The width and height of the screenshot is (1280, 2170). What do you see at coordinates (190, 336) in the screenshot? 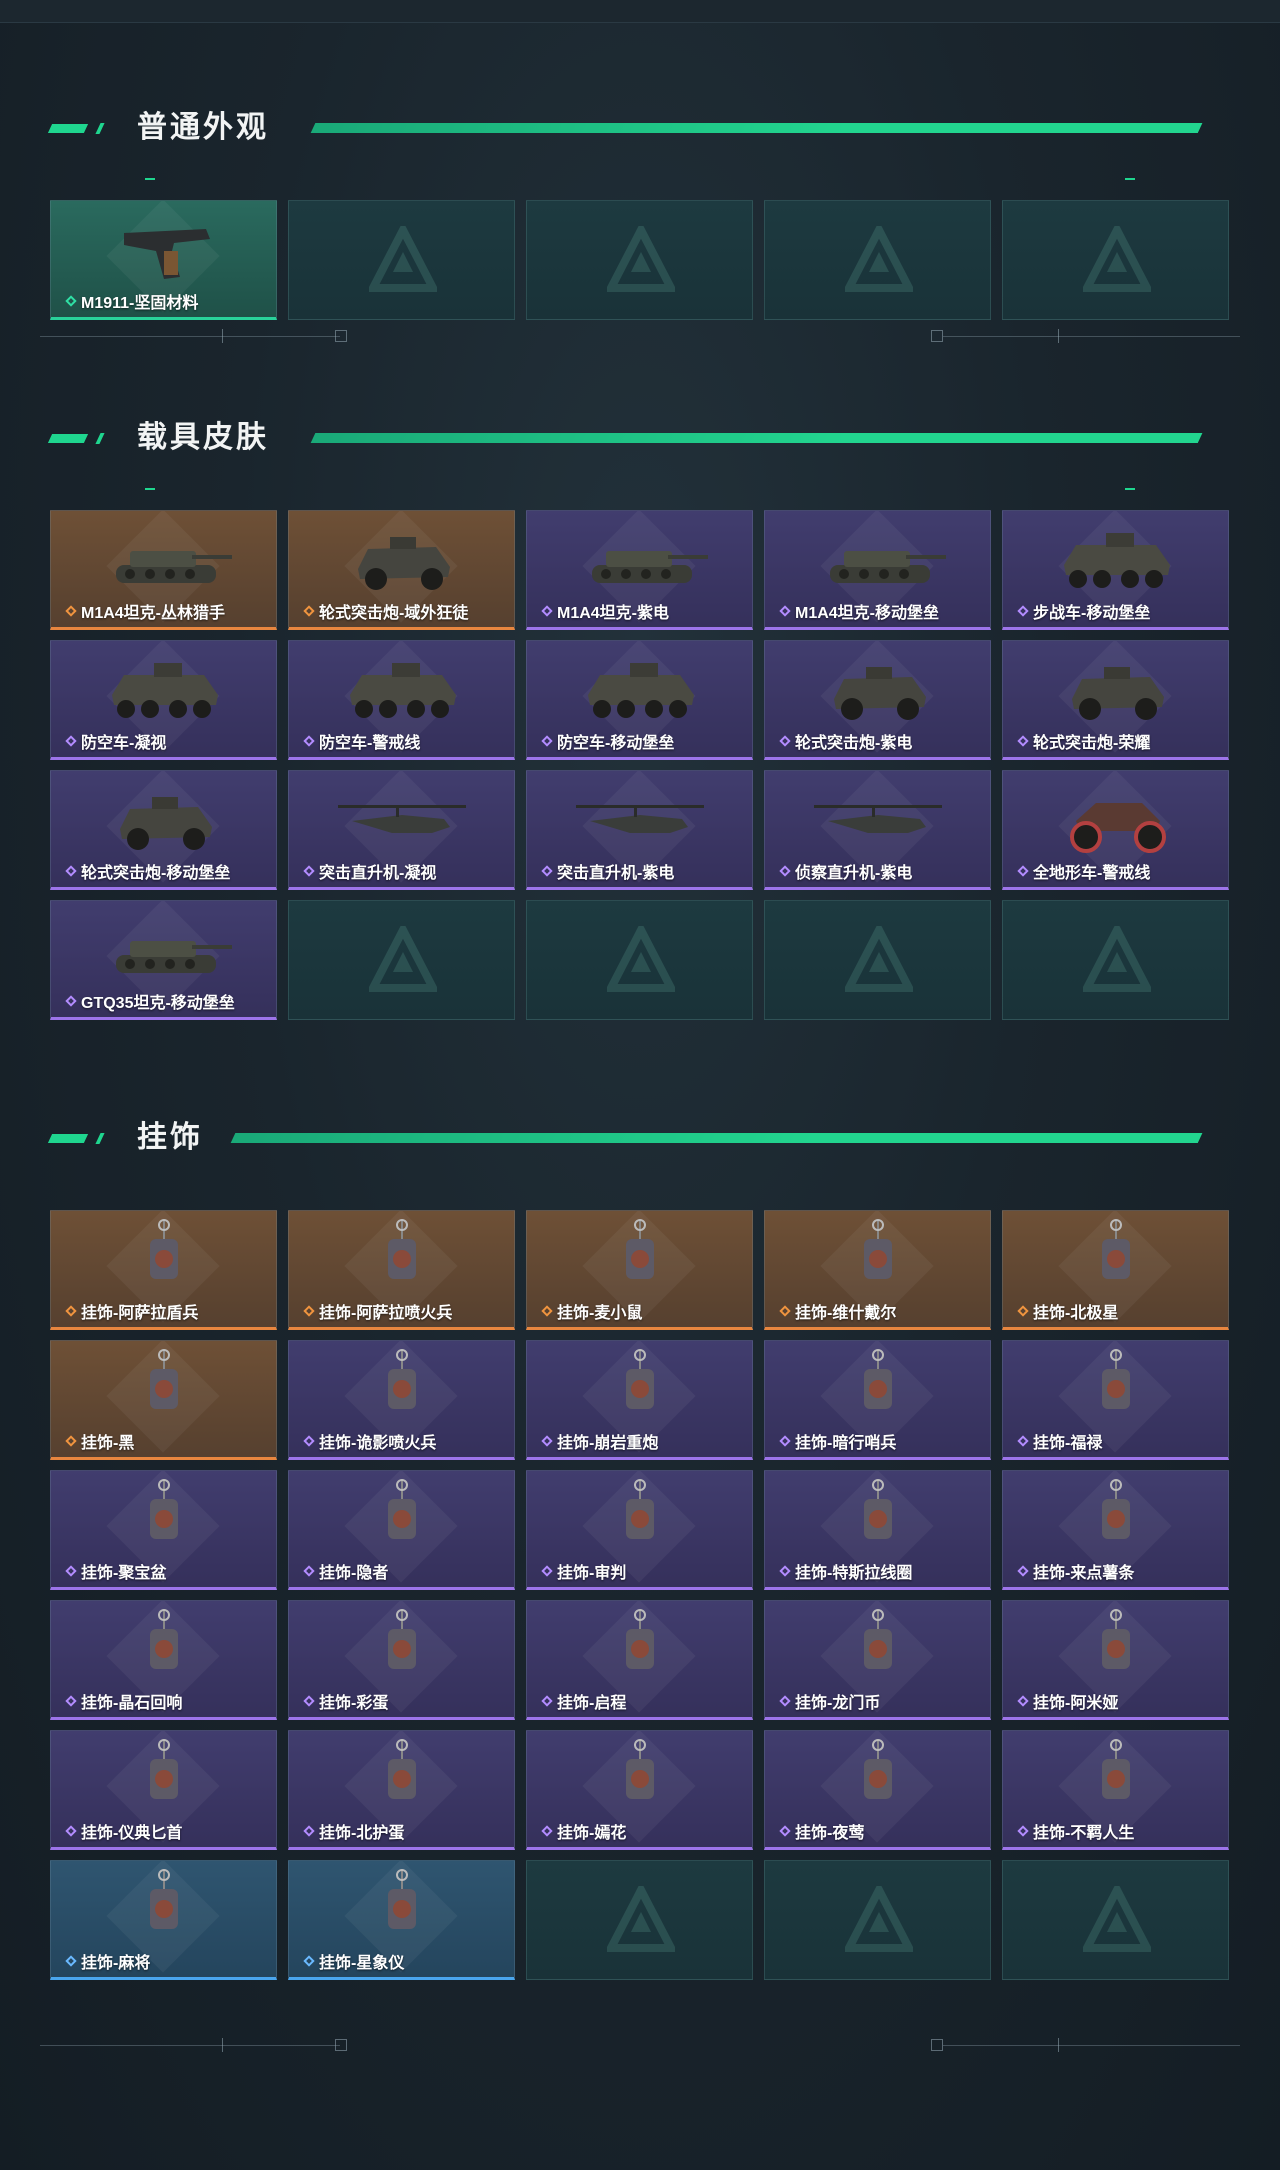
I see `divider-line` at bounding box center [190, 336].